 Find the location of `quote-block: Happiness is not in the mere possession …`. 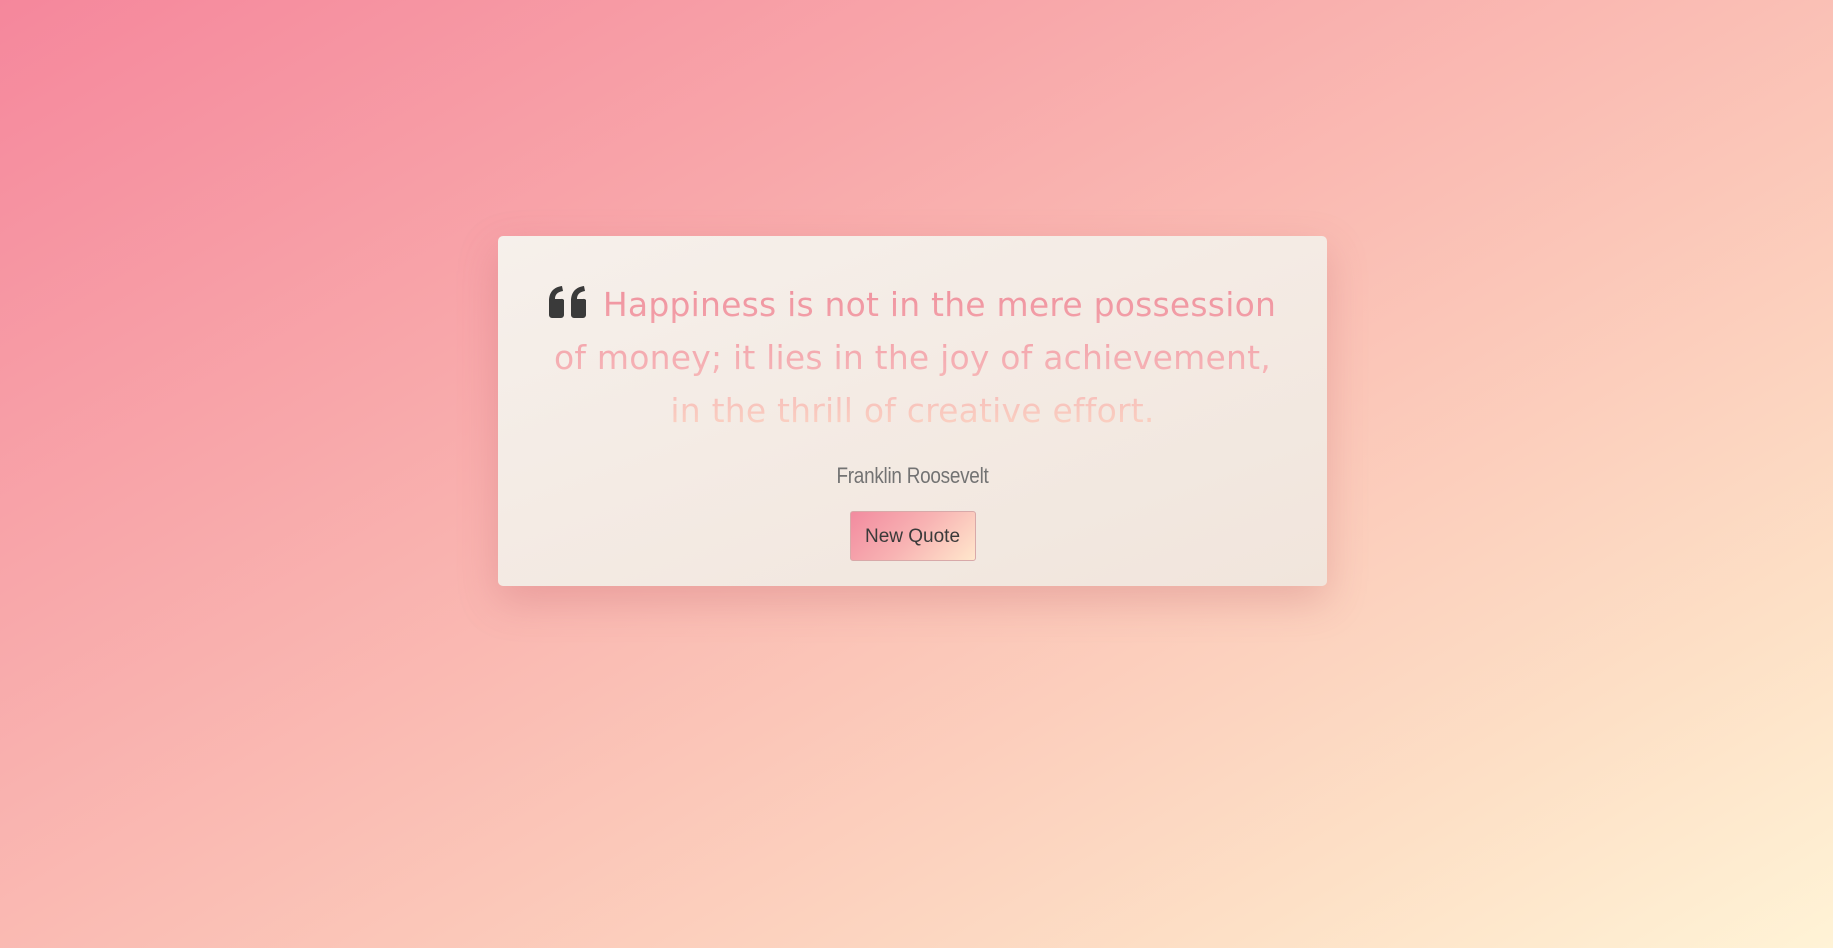

quote-block: Happiness is not in the mere possession … is located at coordinates (912, 357).